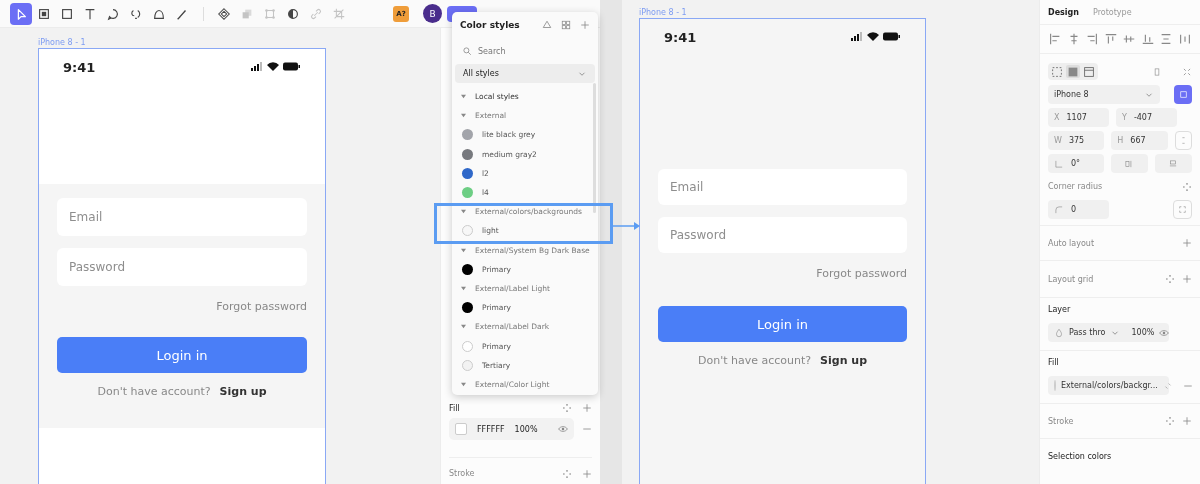  I want to click on auto-layout-label: Auto layout, so click(1072, 243).